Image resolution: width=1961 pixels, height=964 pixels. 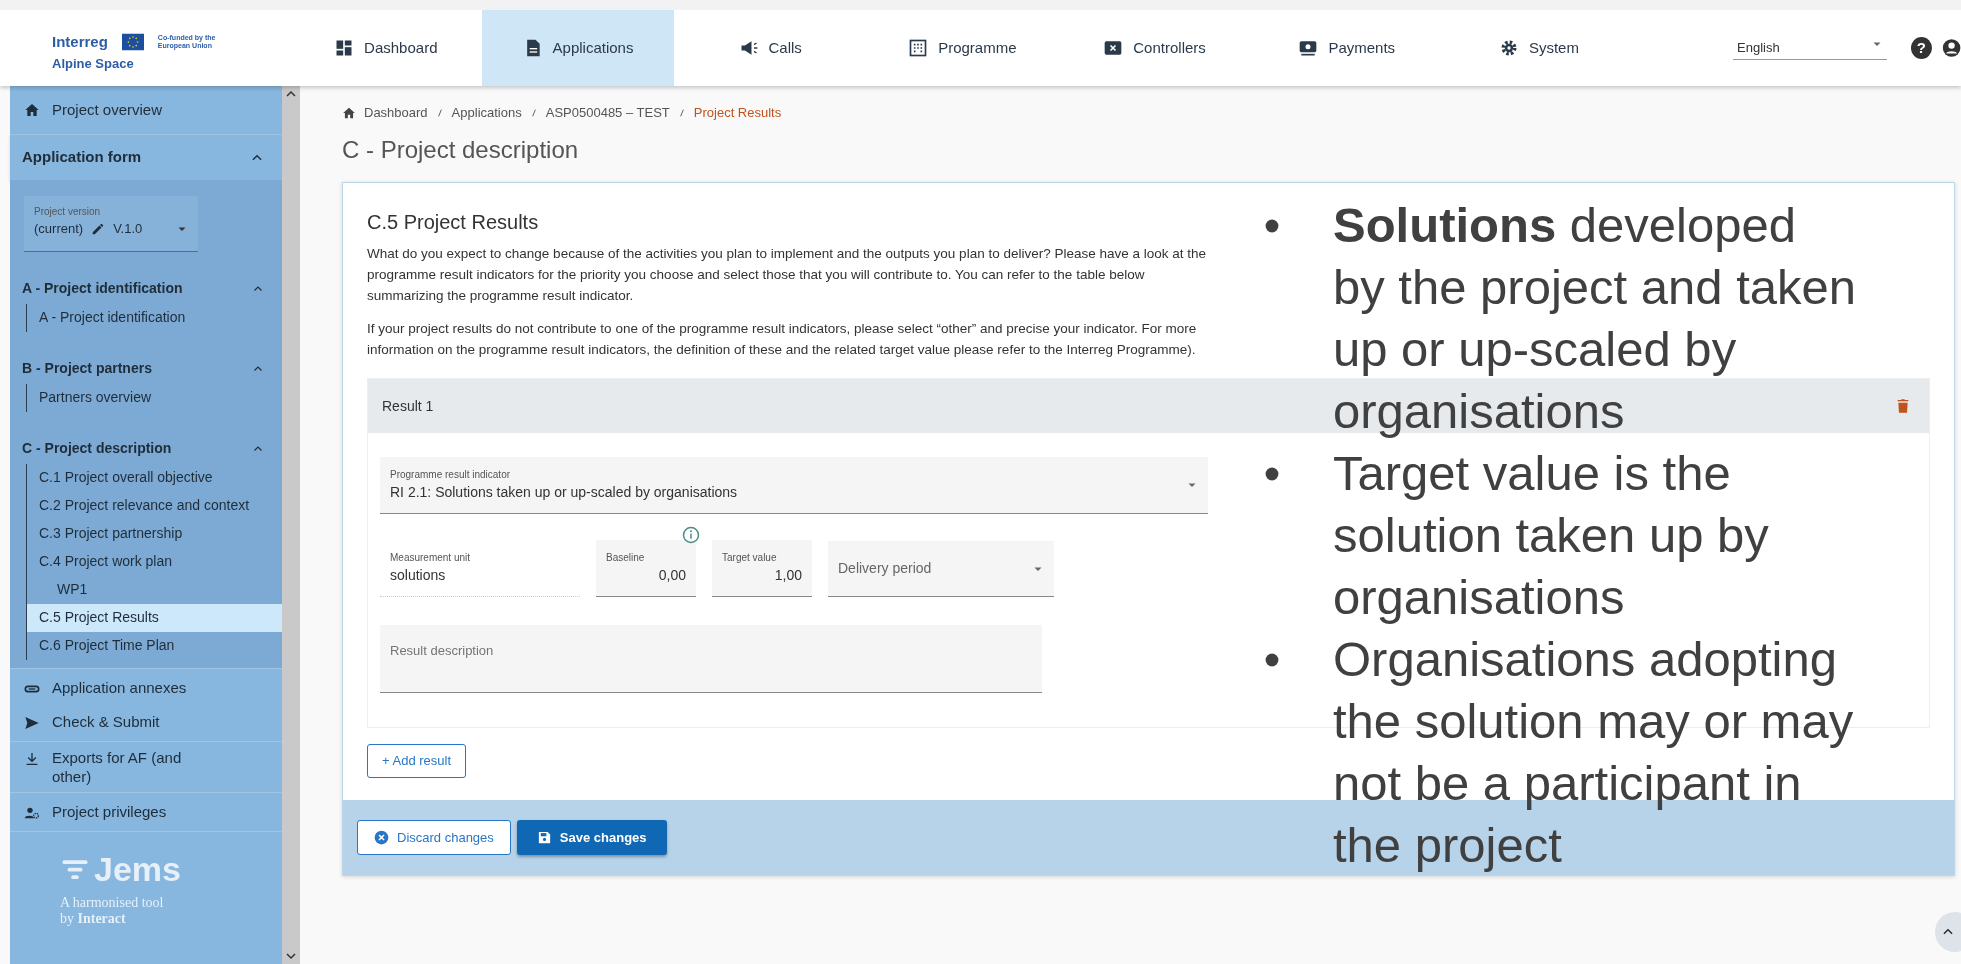 I want to click on sidebar-item: C.1 Project overall objective, so click(x=154, y=477).